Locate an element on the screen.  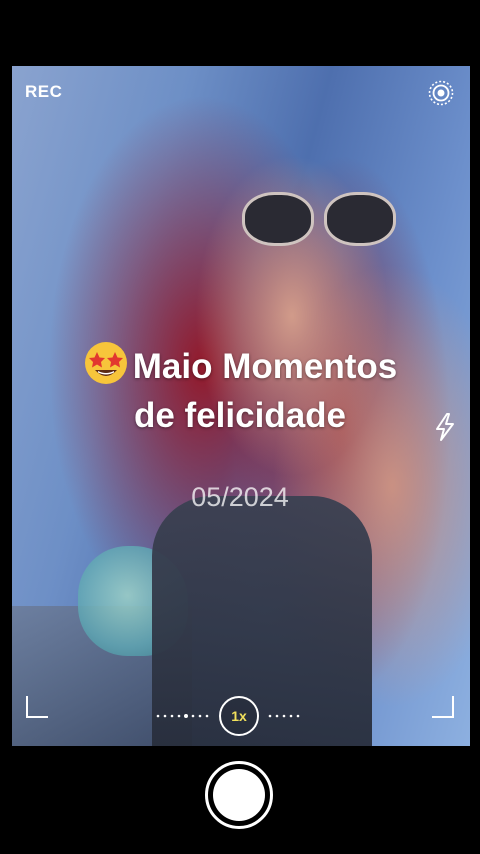
caption-title-line1: Maio Momentos is located at coordinates (240, 363).